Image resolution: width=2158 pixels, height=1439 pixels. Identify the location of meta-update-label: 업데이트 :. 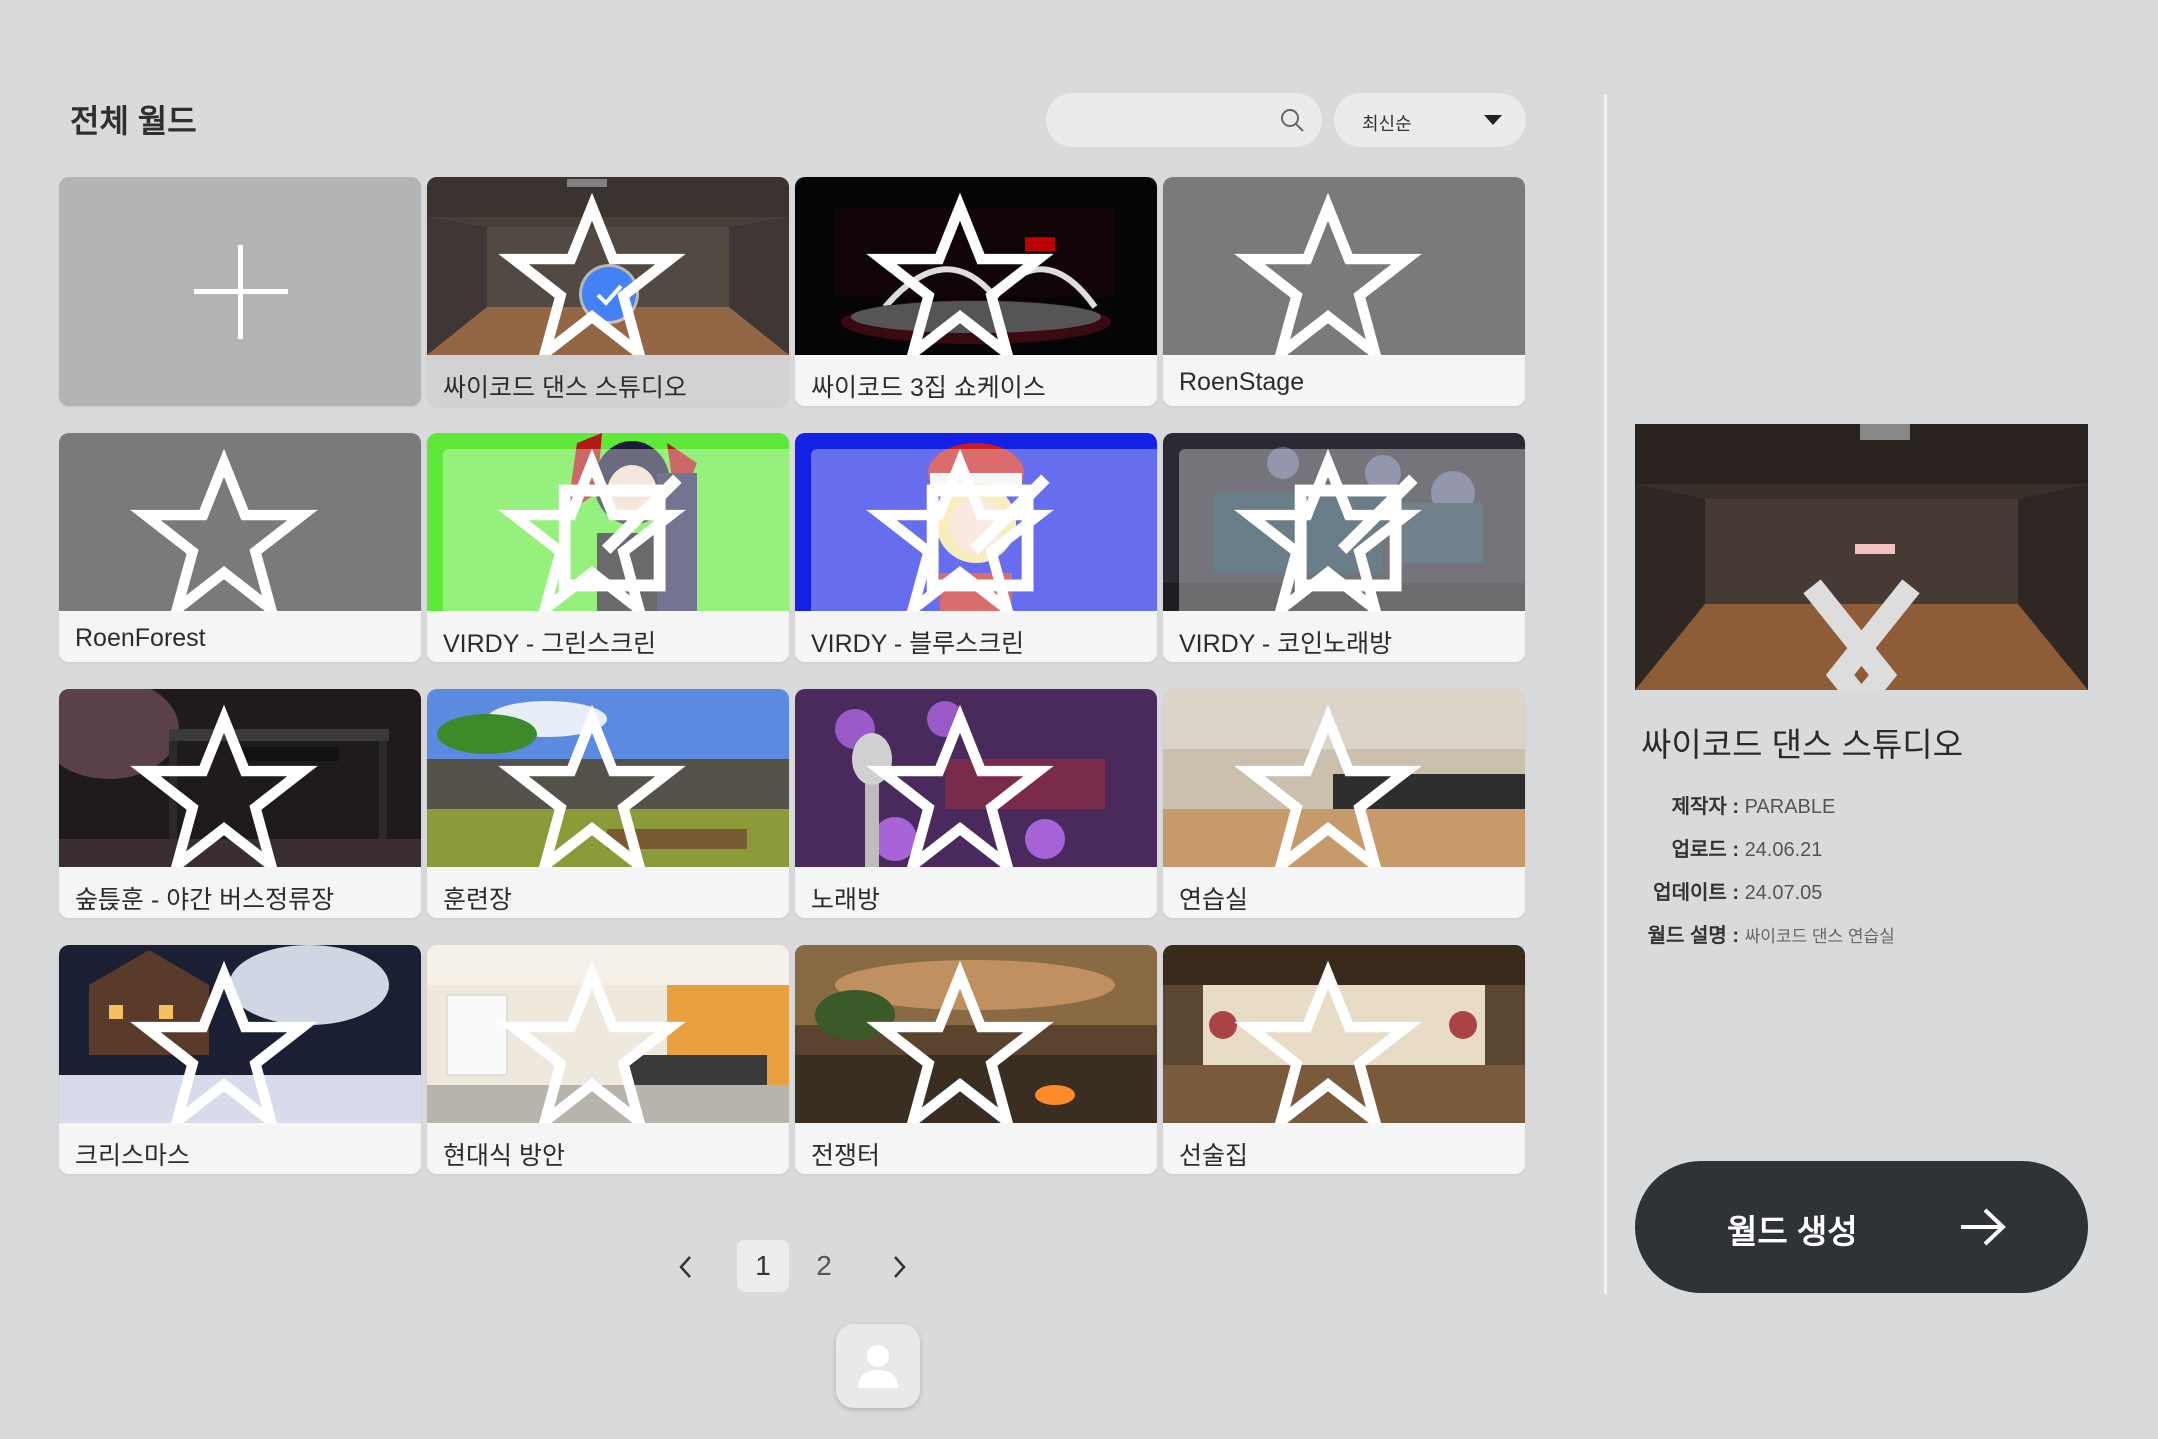
(1696, 893).